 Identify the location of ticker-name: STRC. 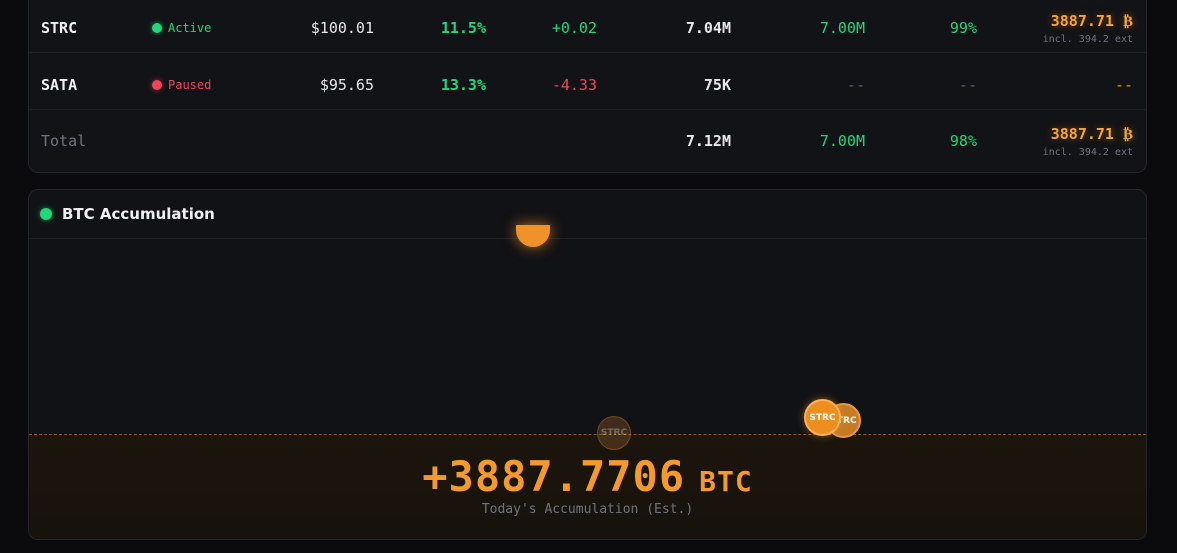
(59, 28).